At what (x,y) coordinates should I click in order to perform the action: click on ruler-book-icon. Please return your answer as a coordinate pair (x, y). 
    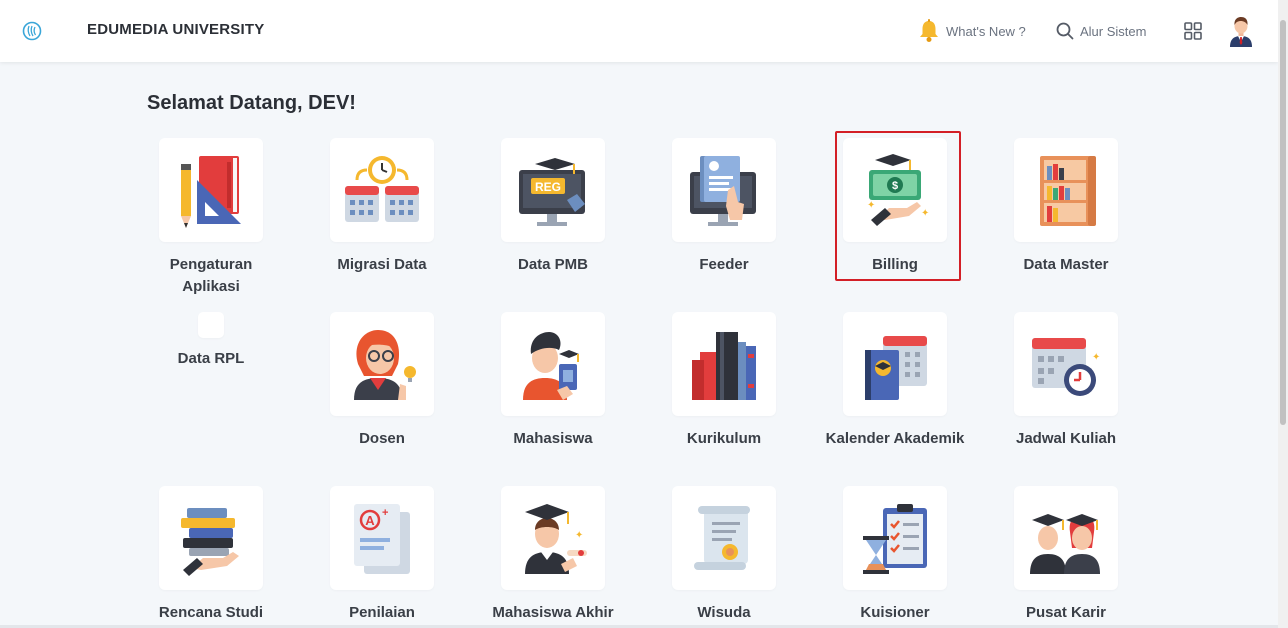
    Looking at the image, I should click on (211, 192).